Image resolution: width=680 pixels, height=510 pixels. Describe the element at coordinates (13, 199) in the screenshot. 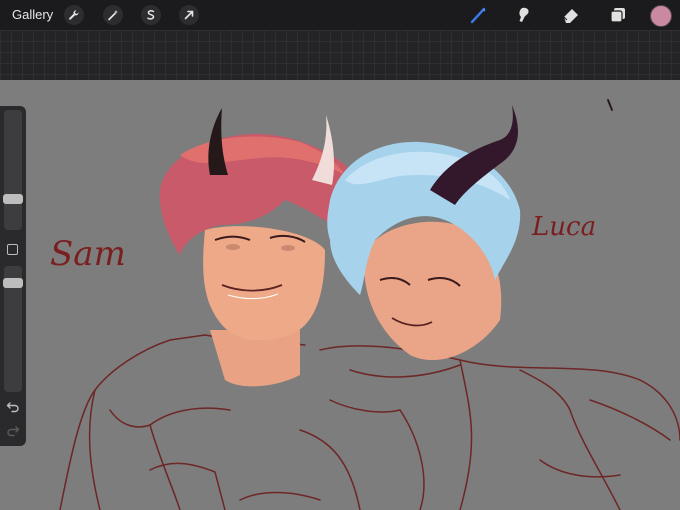

I see `brush-size-thumb` at that location.